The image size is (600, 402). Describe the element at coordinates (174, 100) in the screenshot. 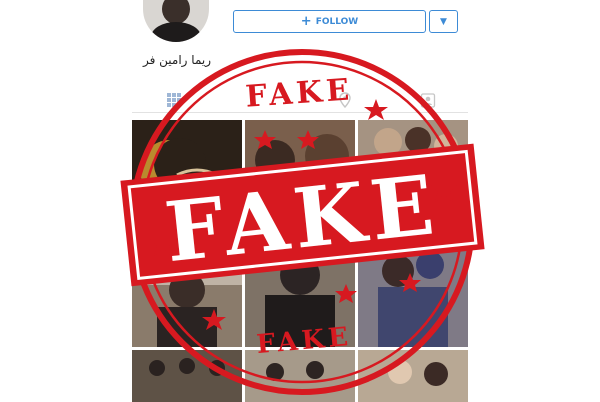

I see `grid-icon` at that location.